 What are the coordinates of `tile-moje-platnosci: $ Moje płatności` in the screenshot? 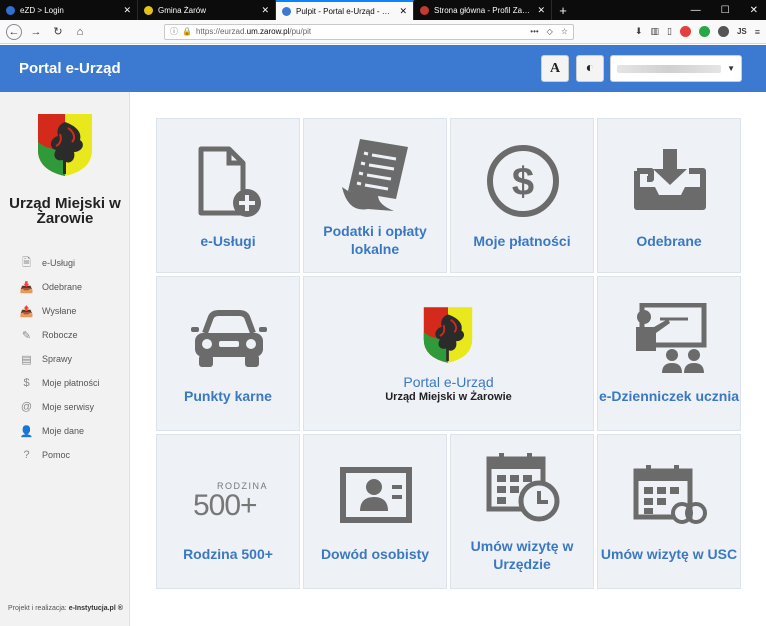 It's located at (522, 195).